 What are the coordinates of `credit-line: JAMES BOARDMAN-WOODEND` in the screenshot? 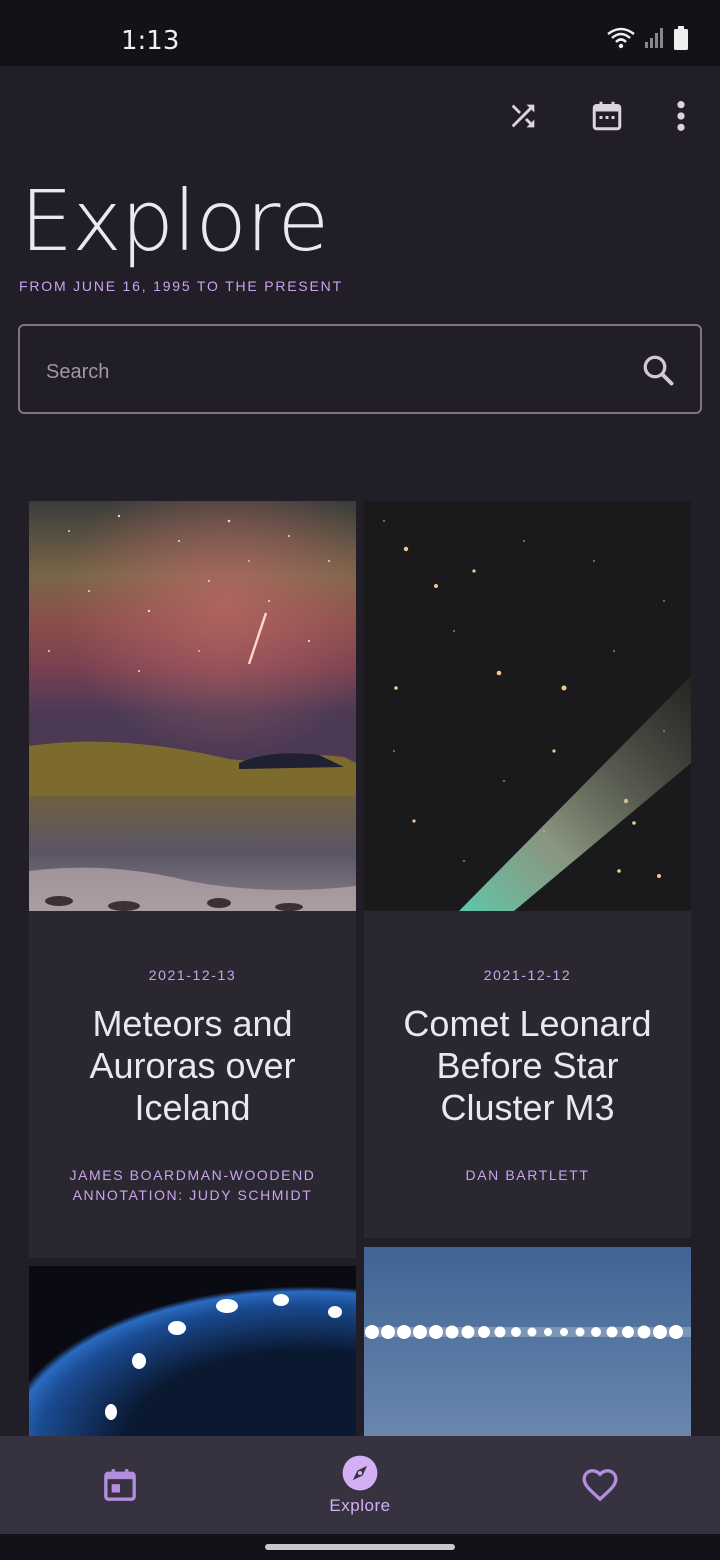 It's located at (192, 1175).